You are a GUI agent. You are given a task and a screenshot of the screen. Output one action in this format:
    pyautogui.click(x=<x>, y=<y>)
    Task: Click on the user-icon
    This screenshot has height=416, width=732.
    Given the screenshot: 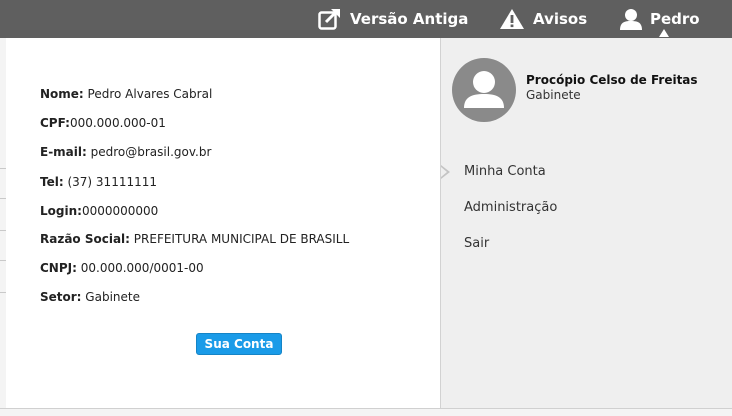 What is the action you would take?
    pyautogui.click(x=631, y=19)
    